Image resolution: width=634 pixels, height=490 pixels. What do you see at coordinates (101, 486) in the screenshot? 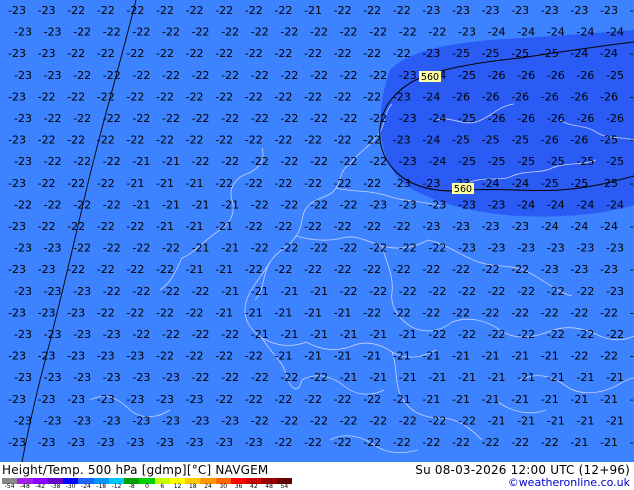
I see `legend-tick-label: -18` at bounding box center [101, 486].